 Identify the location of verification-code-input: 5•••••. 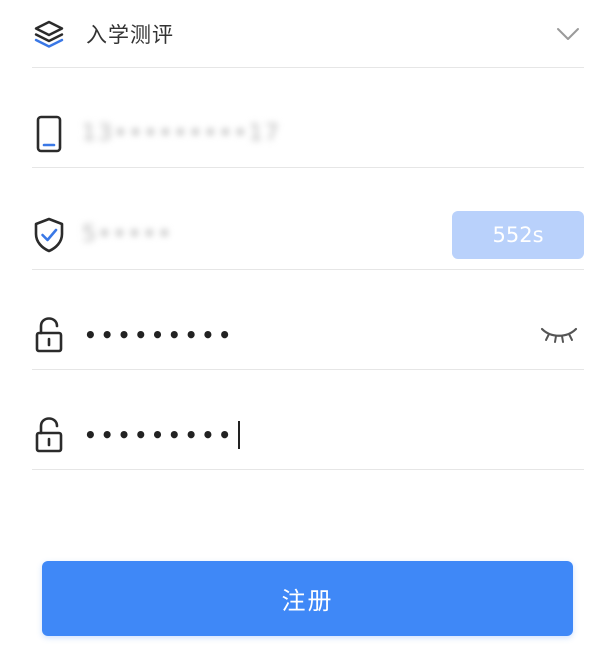
(127, 234).